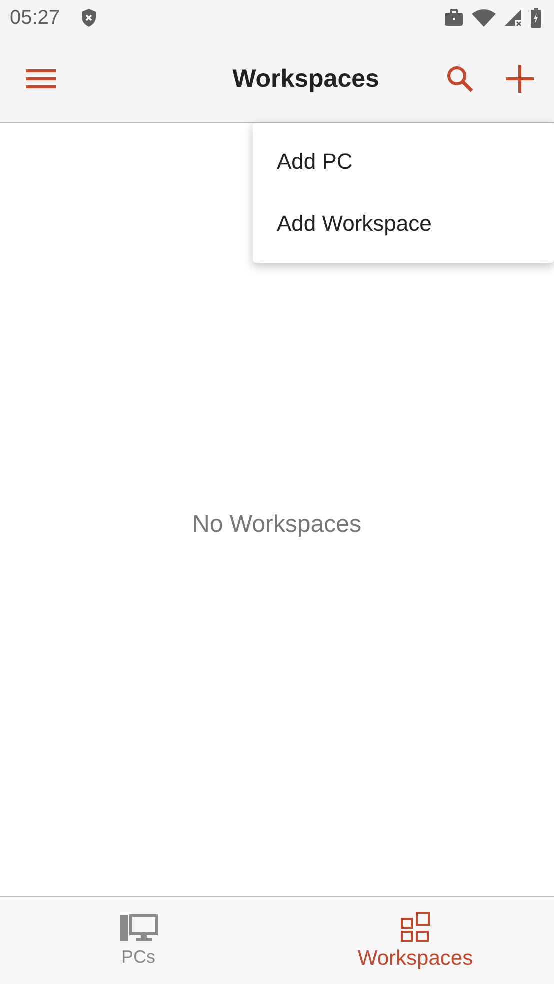 The width and height of the screenshot is (554, 984). What do you see at coordinates (403, 162) in the screenshot?
I see `menu-item: Add PC` at bounding box center [403, 162].